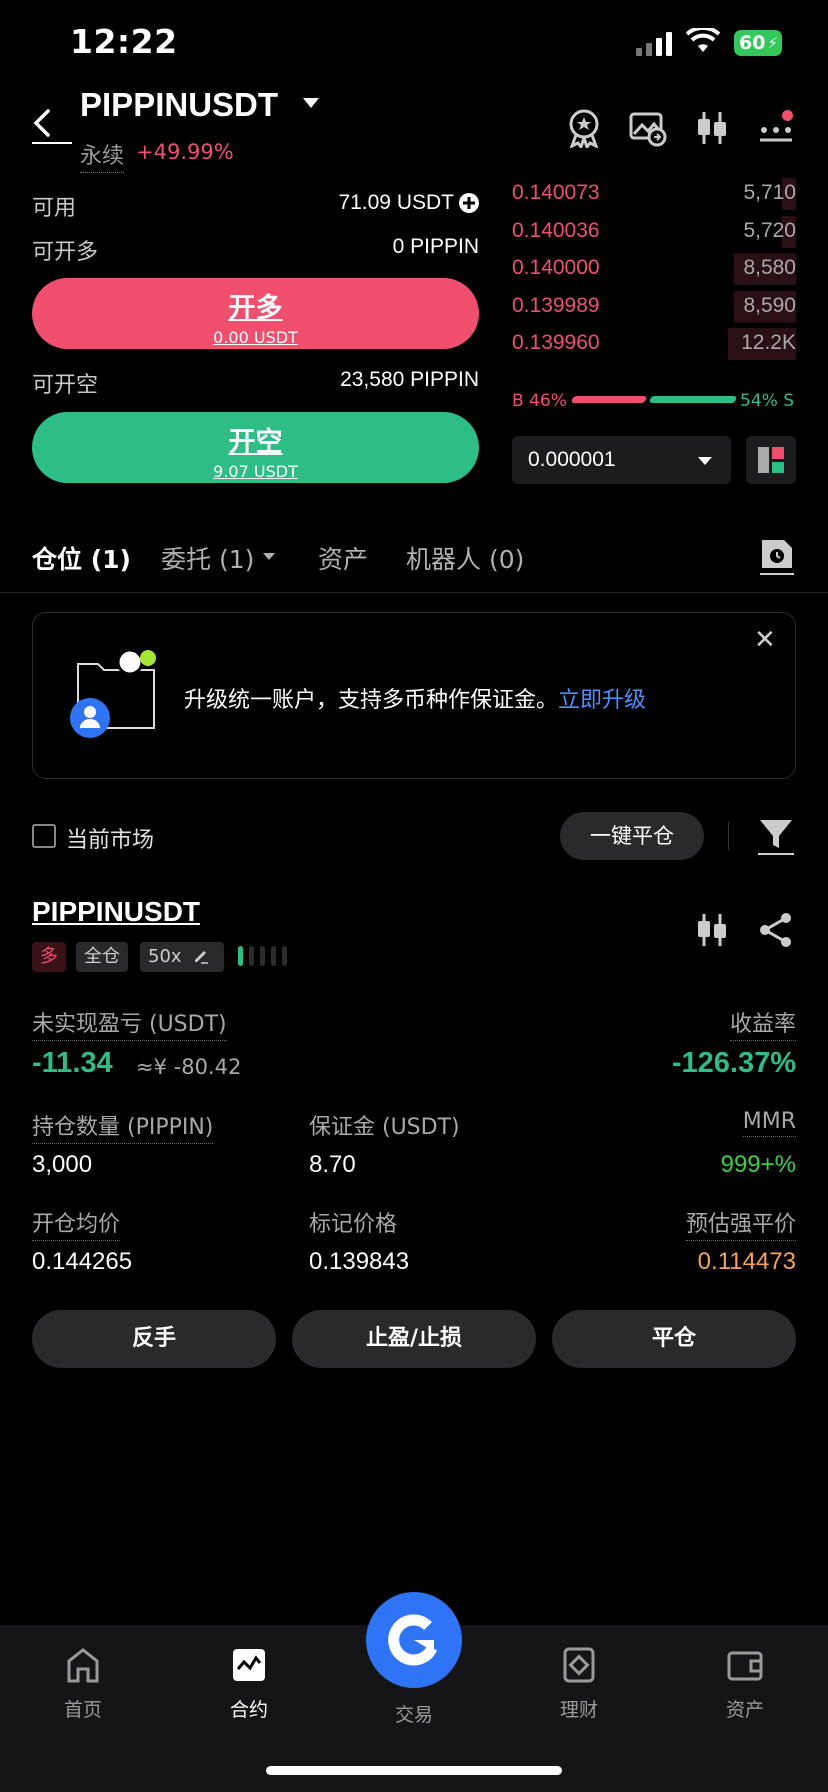 The image size is (828, 1792). I want to click on mark-price-label: 标记价格, so click(353, 1224).